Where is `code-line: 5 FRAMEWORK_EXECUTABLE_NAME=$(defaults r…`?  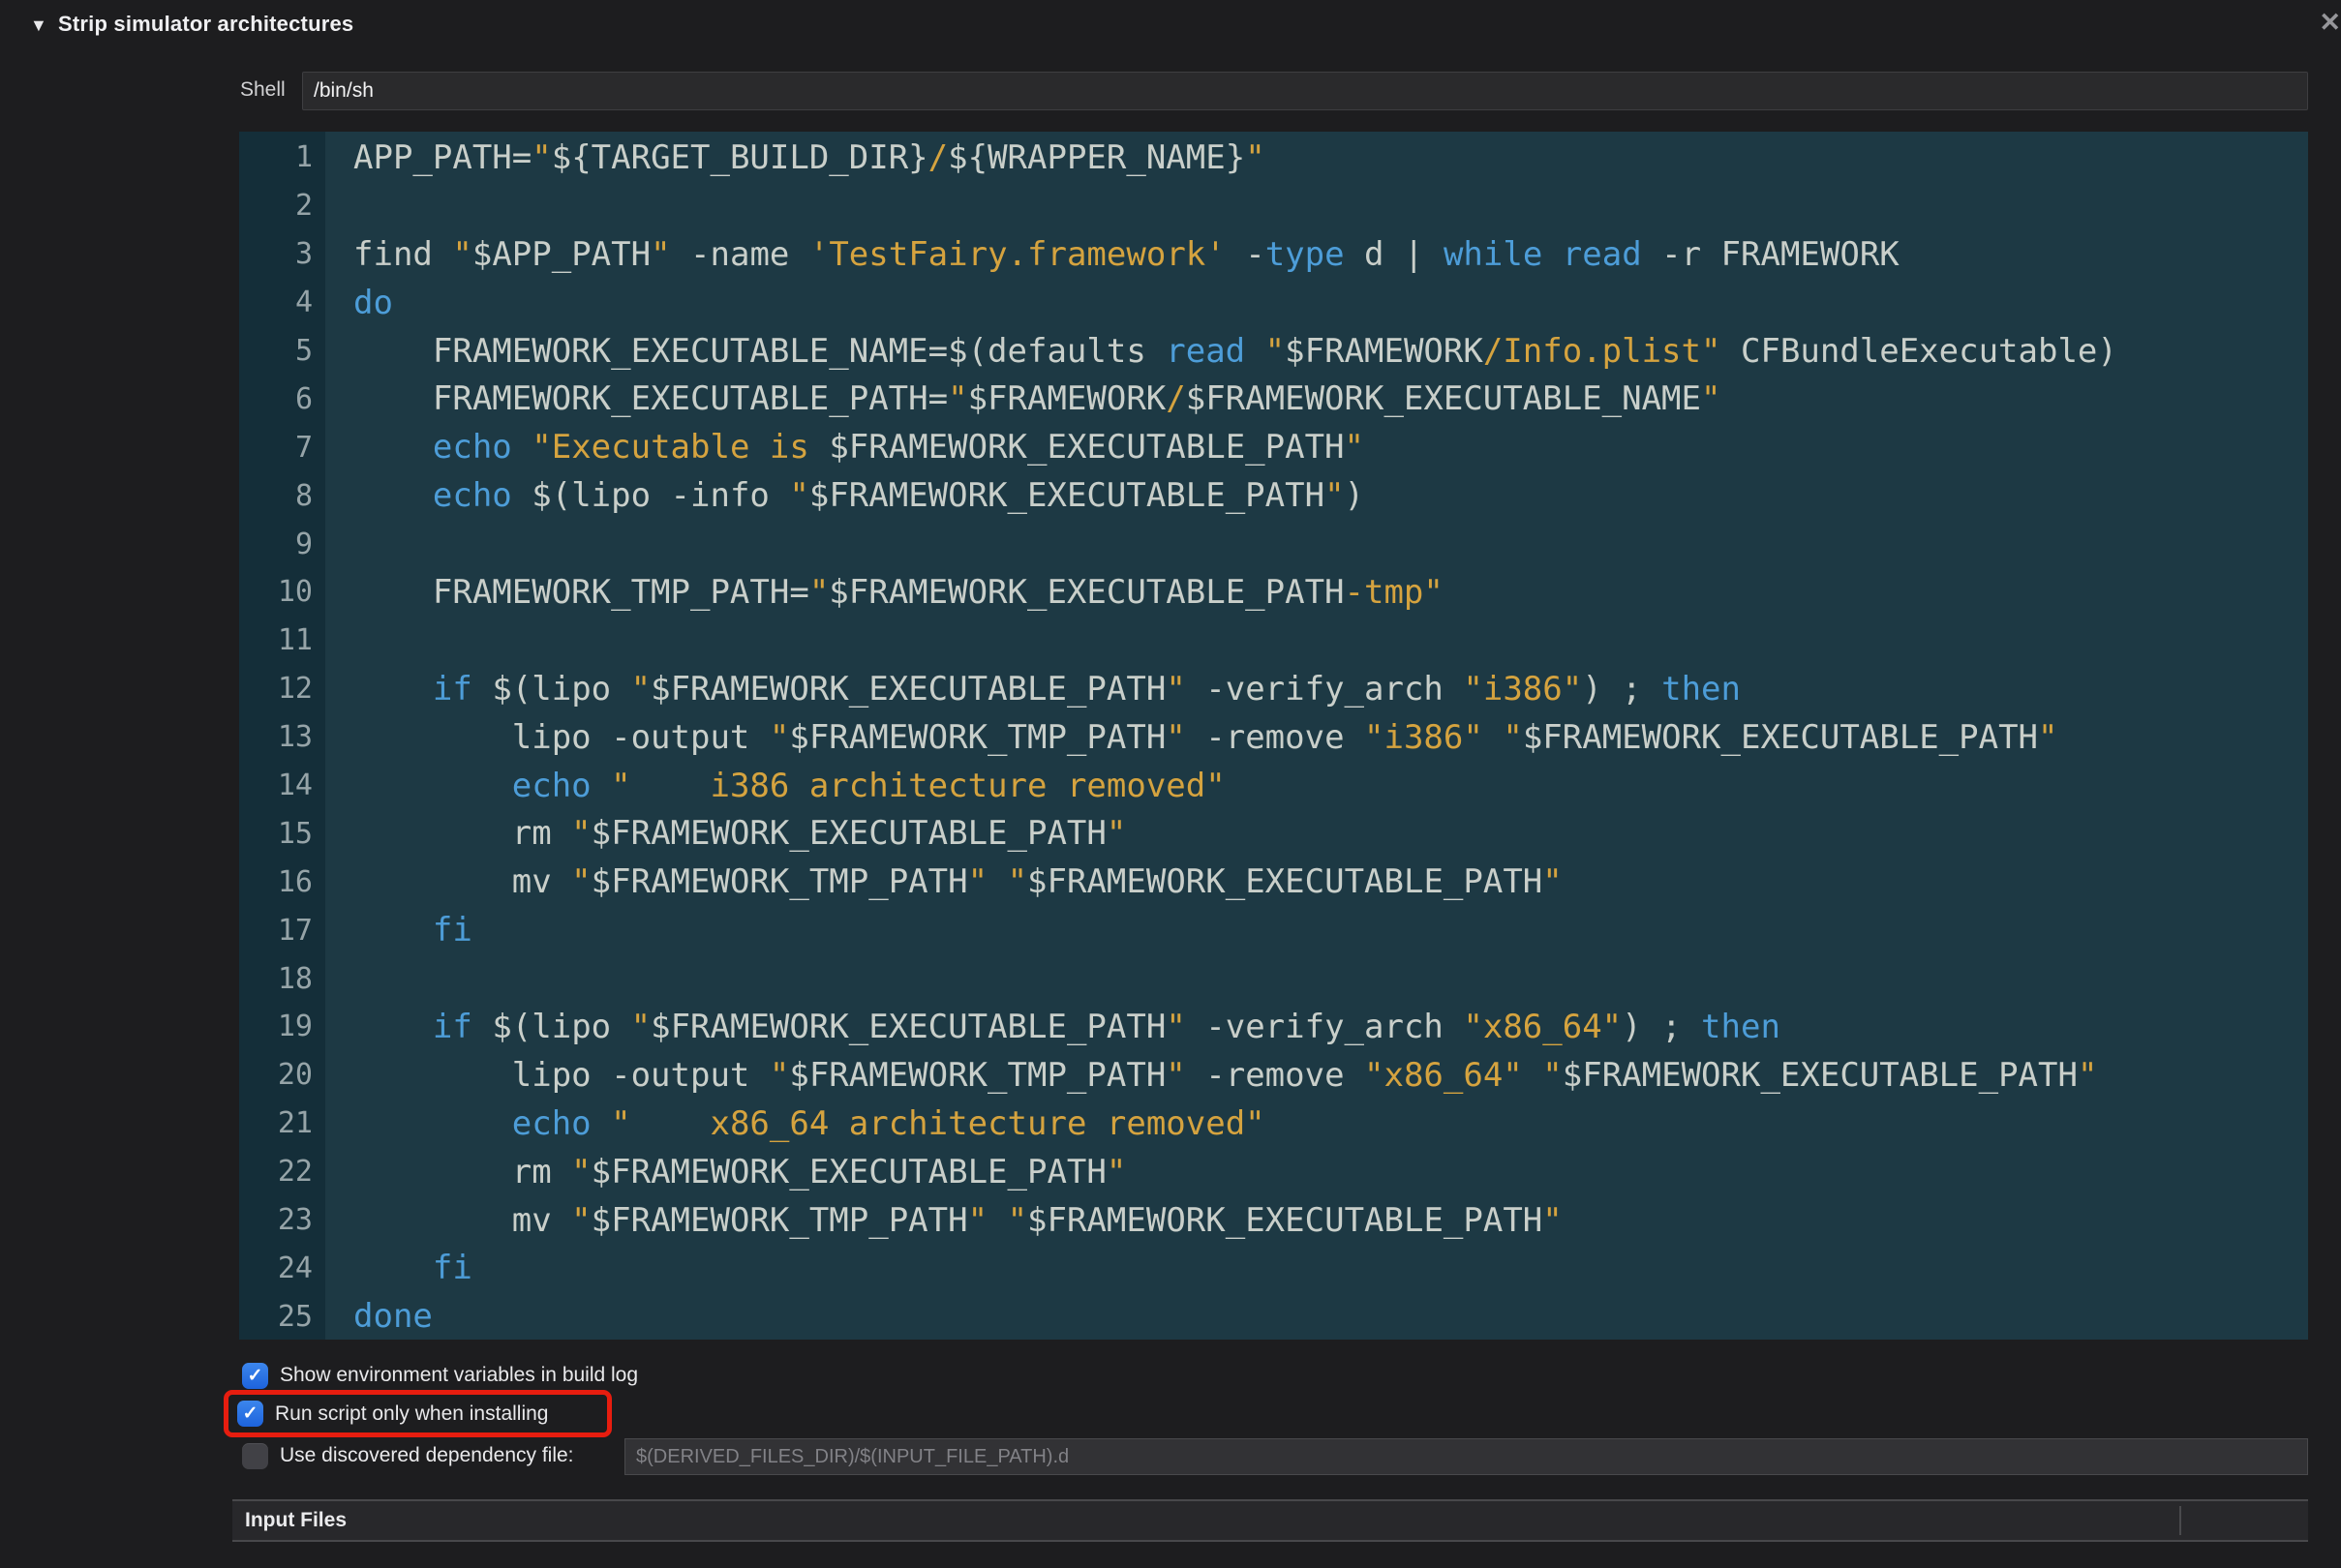 code-line: 5 FRAMEWORK_EXECUTABLE_NAME=$(defaults r… is located at coordinates (1273, 351).